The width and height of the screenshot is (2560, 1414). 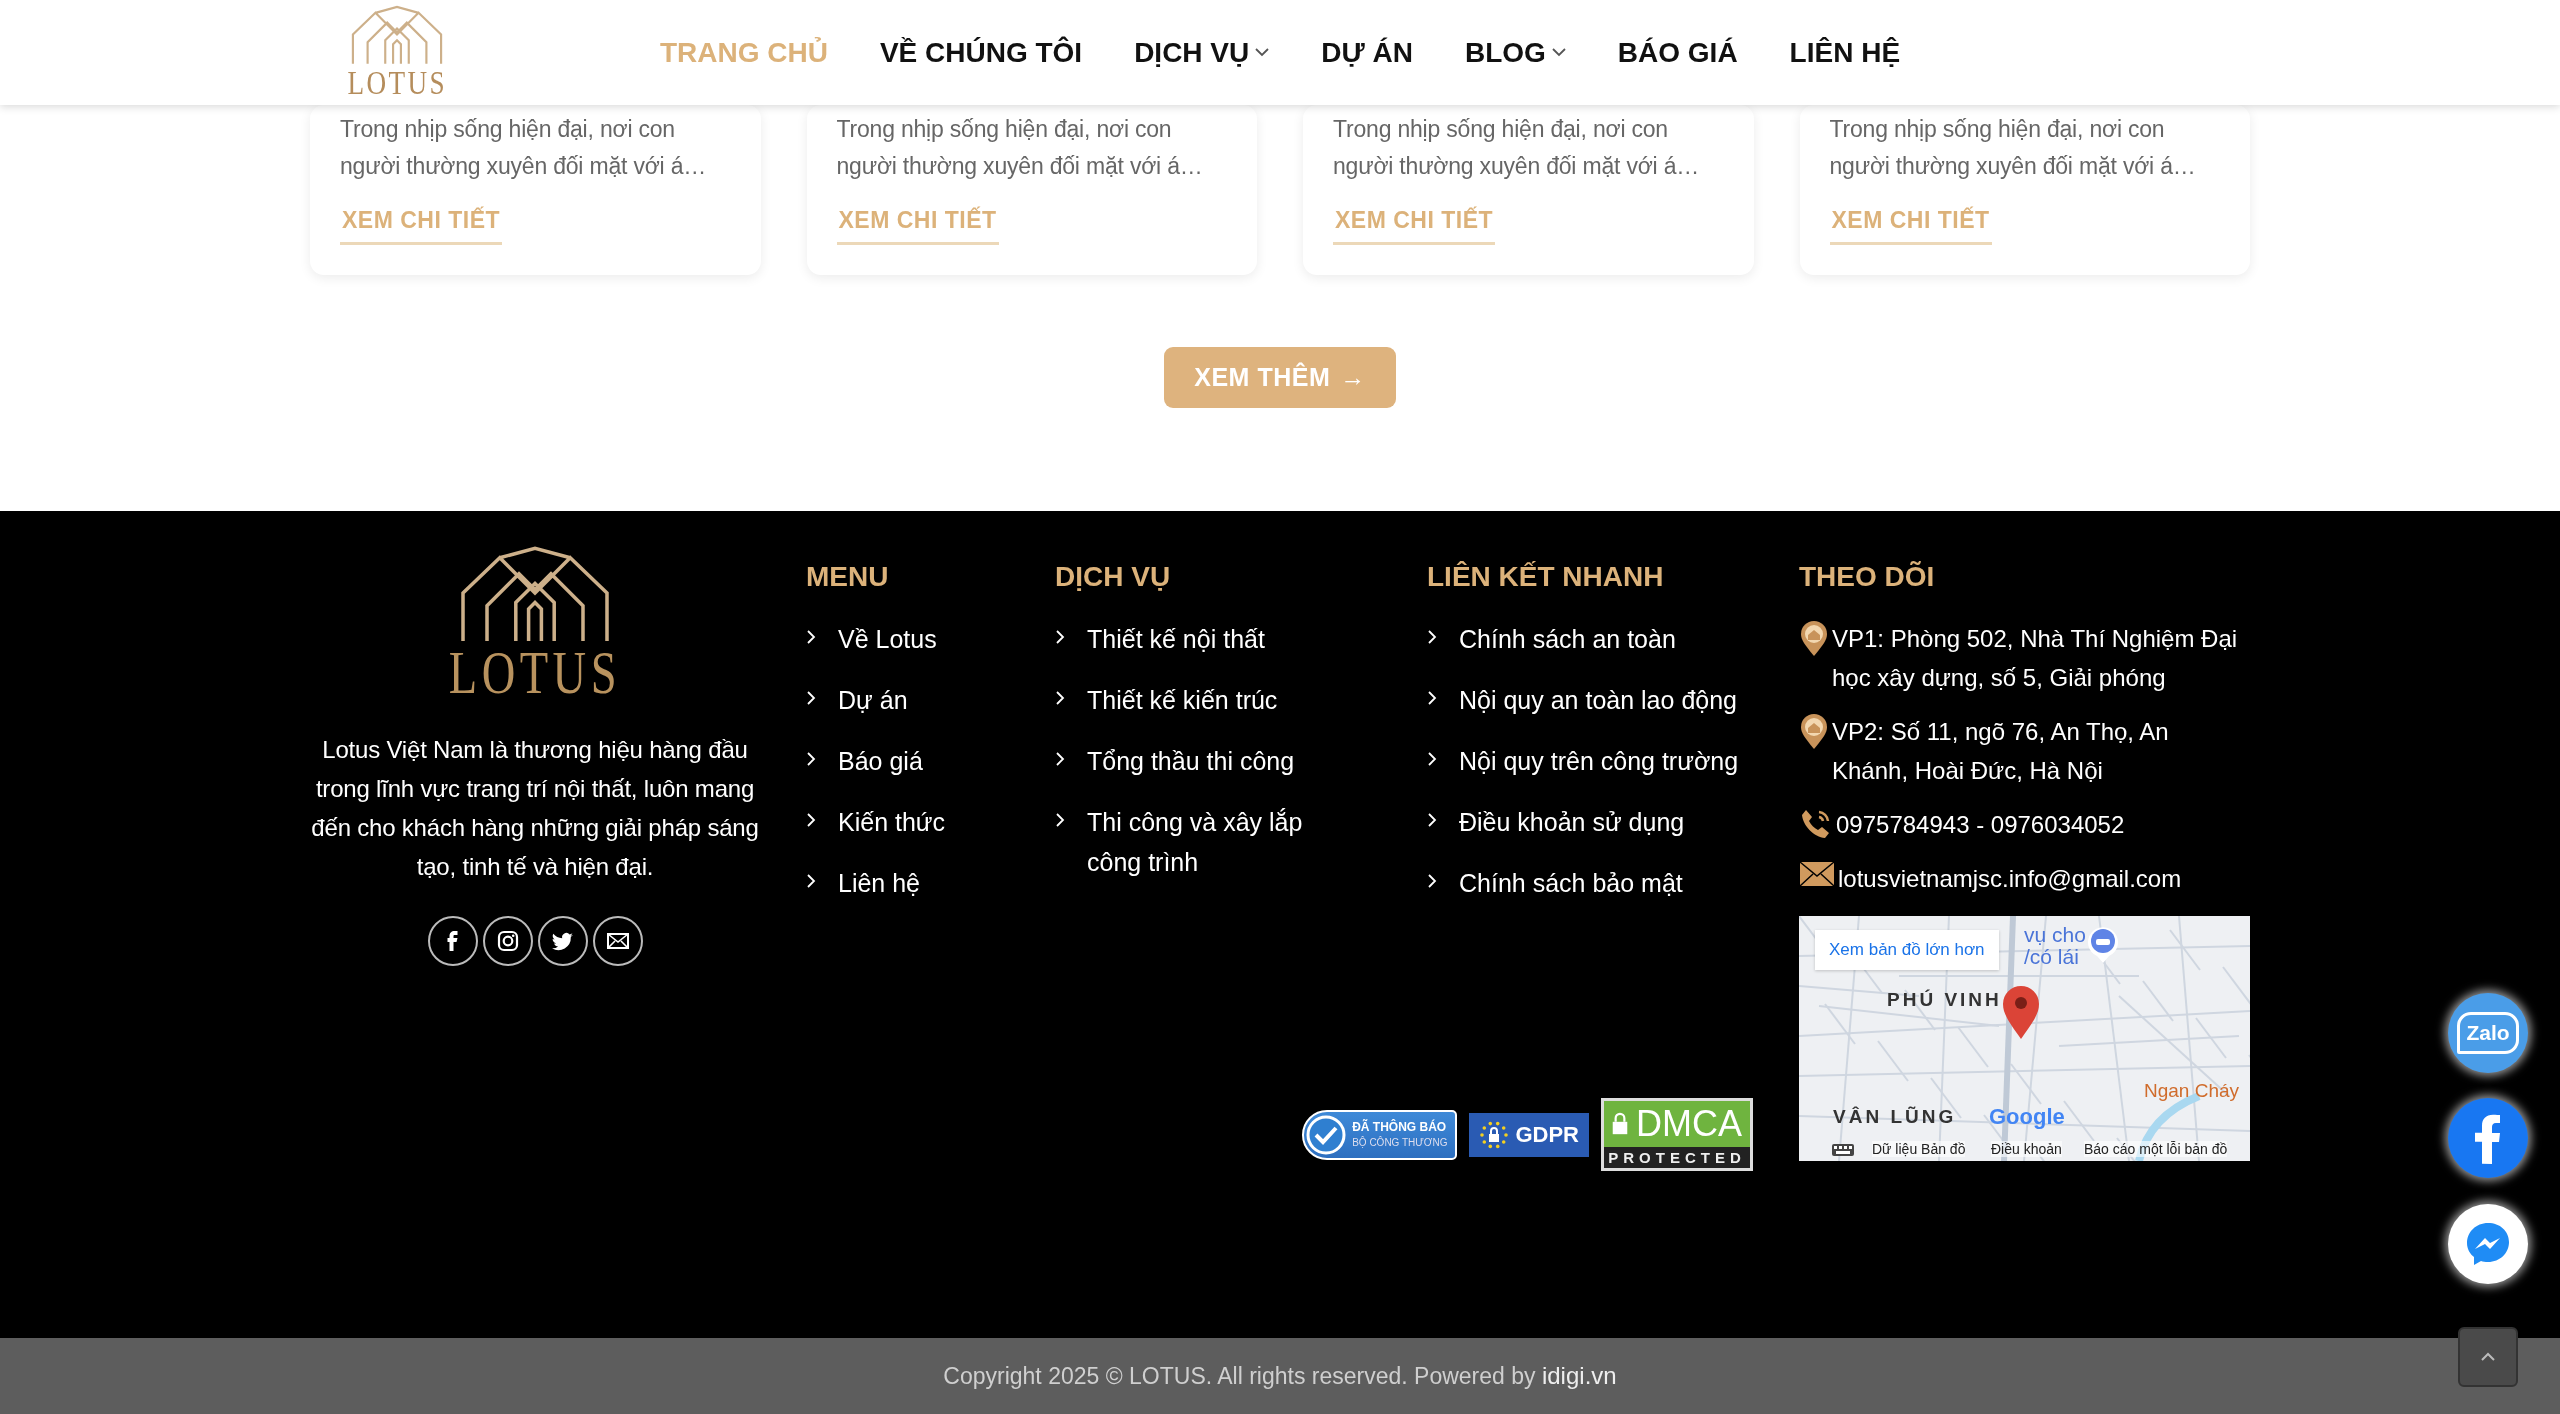 I want to click on about-text: Lotus Việt Nam là thương hiệu hàng đầu trong lĩnh vực trang trí nội thất, luôn mang đến cho khách hàng những giải pháp sáng tạo, tinh tế và hiện đại., so click(x=535, y=809).